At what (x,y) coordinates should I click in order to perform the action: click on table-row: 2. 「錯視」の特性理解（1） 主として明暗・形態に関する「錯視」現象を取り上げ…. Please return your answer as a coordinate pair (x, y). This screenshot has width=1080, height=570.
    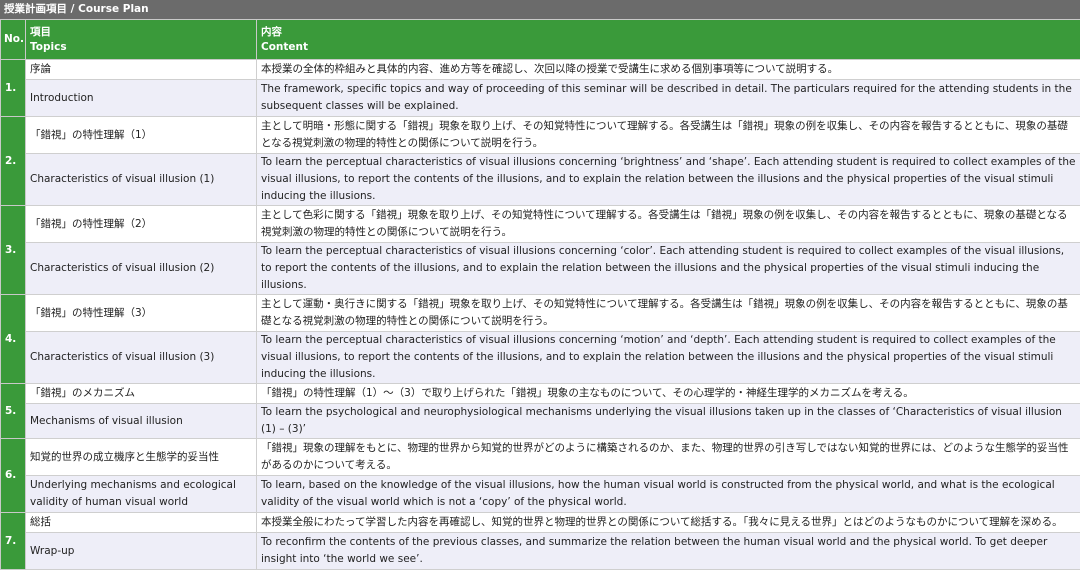
    Looking at the image, I should click on (540, 135).